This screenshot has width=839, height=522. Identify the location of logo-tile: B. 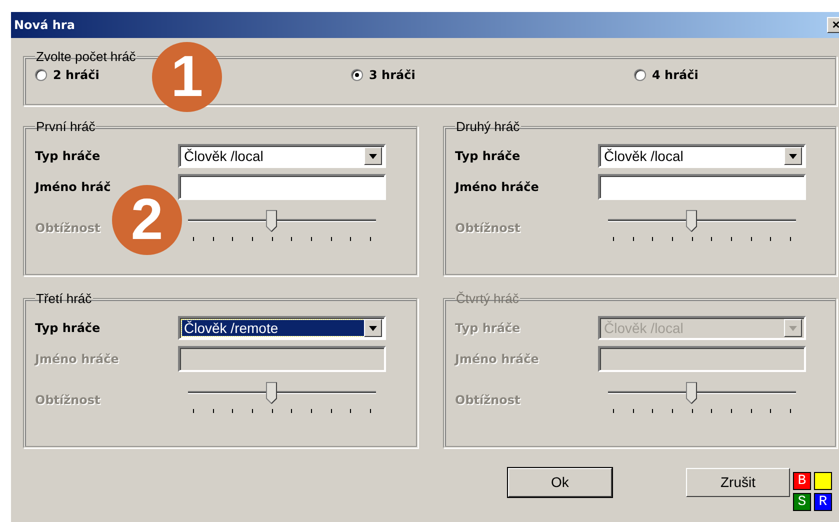
(802, 481).